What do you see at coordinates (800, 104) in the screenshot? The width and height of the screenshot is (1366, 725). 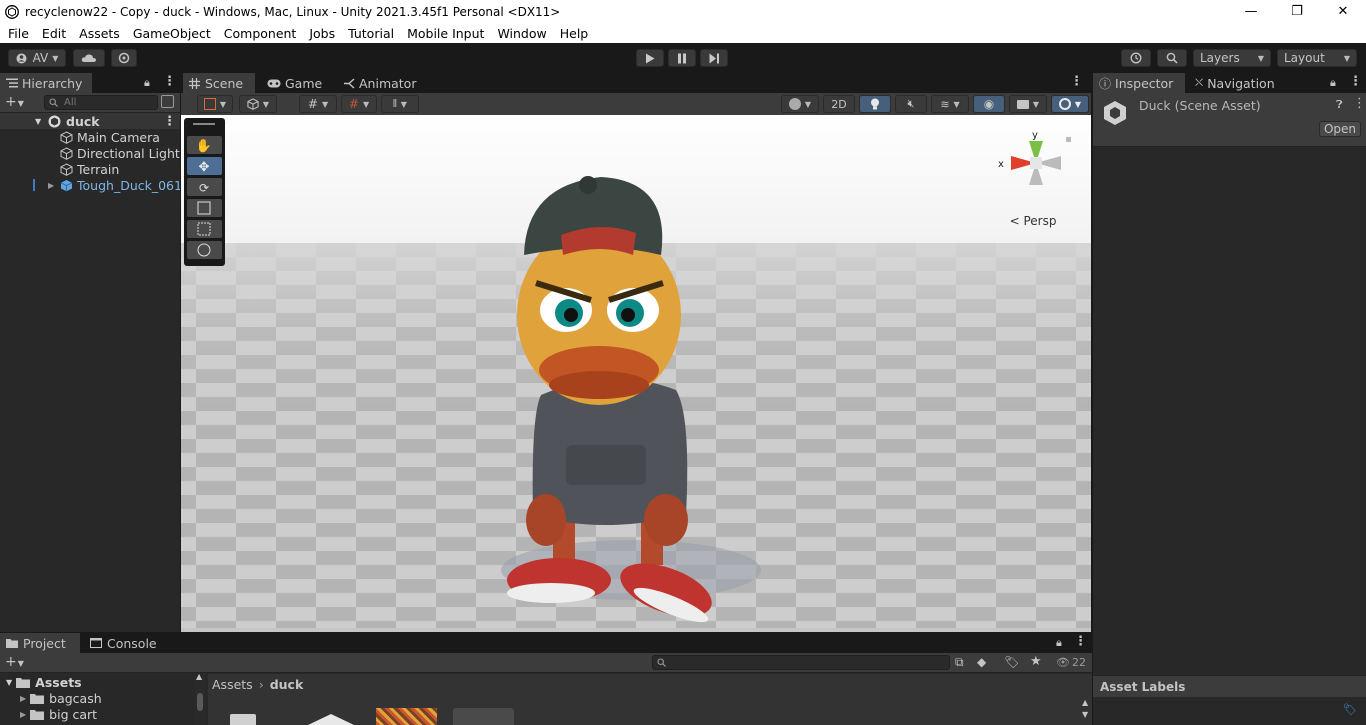 I see `shading-mode-dropdown: ▼` at bounding box center [800, 104].